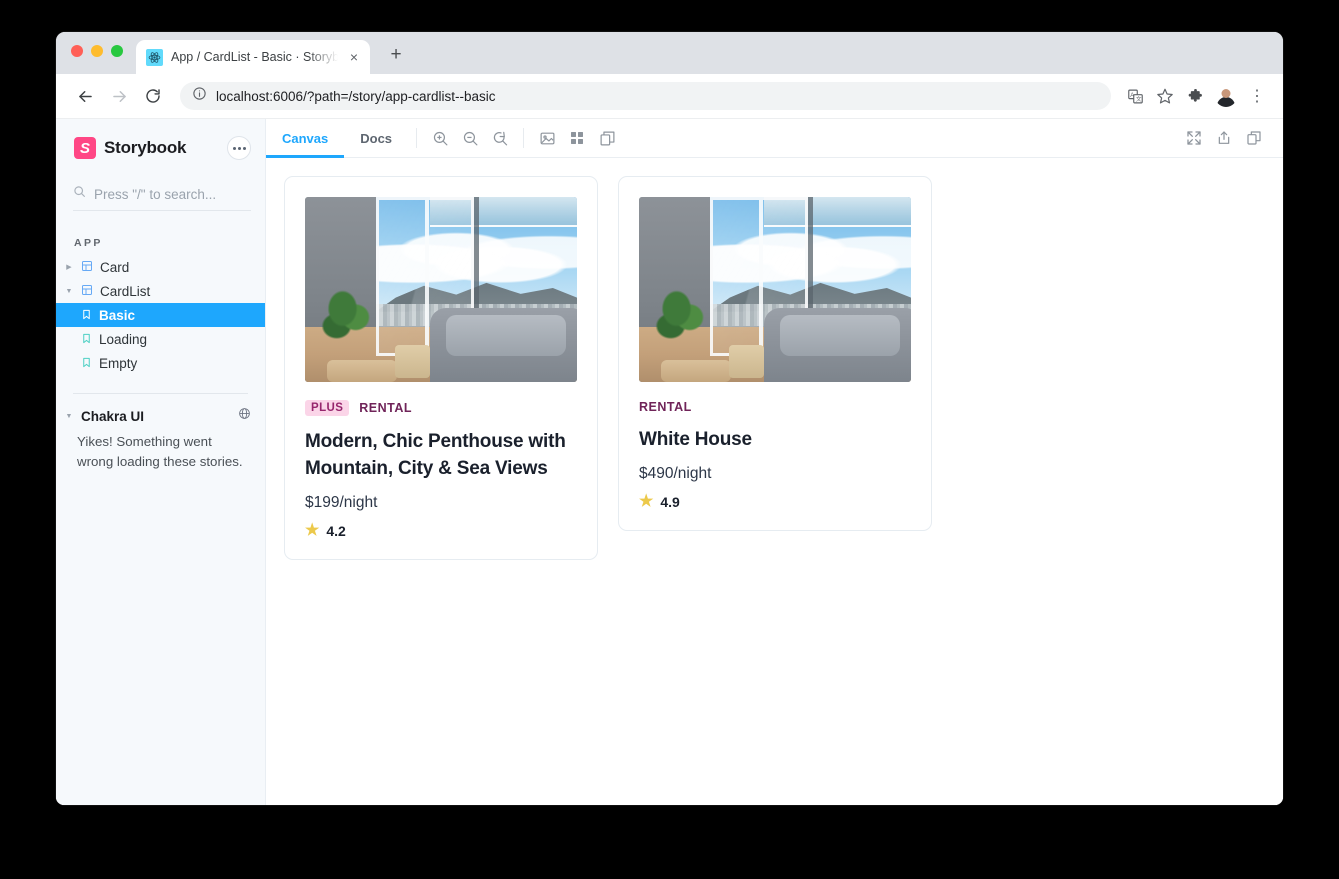 The width and height of the screenshot is (1339, 879). Describe the element at coordinates (160, 267) in the screenshot. I see `sidebar-item-card: ▶ Card` at that location.